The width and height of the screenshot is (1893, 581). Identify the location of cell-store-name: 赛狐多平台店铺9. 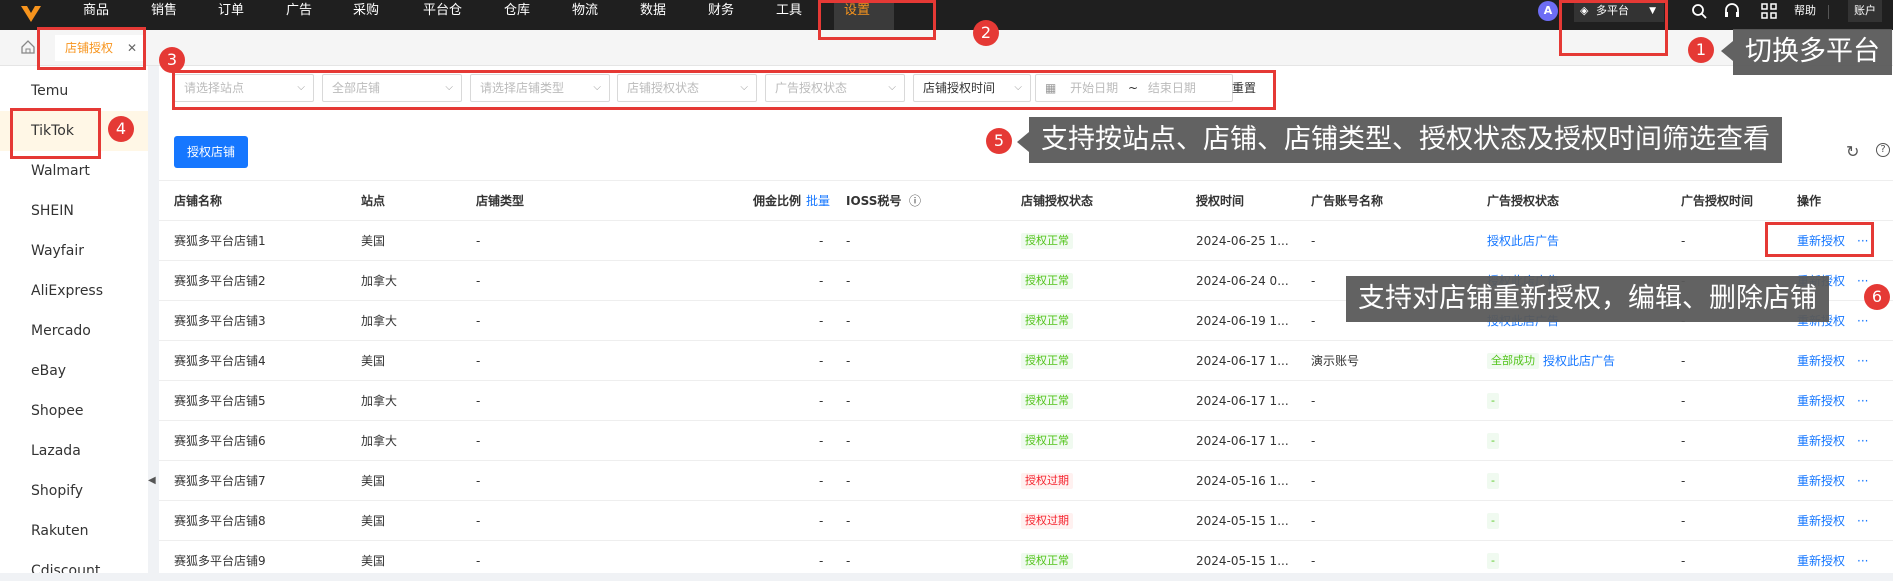
(220, 561).